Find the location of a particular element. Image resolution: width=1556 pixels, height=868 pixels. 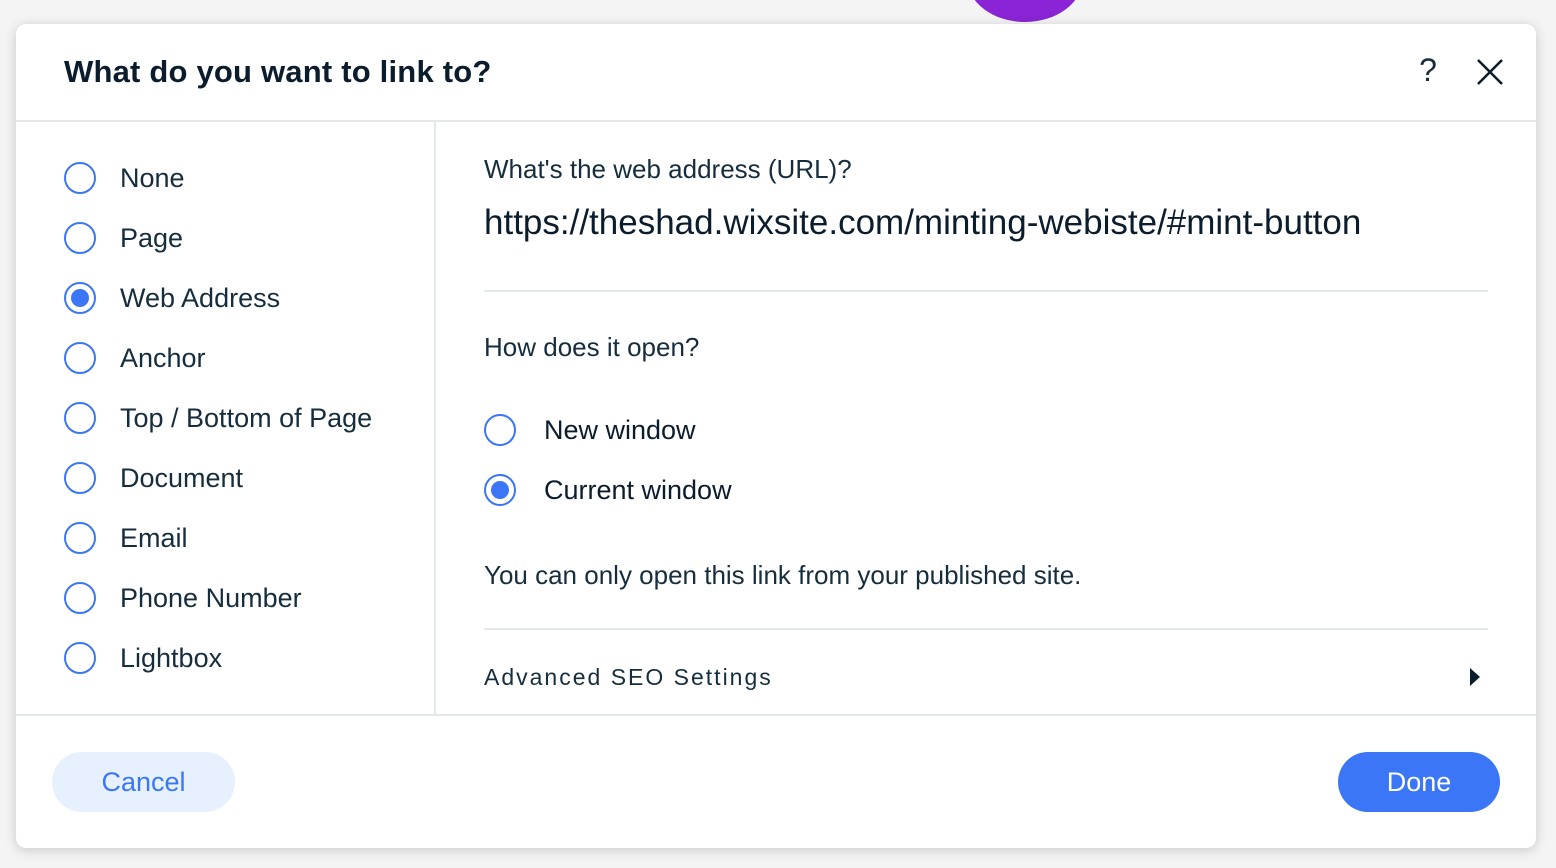

link-type-top-bottom: Top / Bottom of Page is located at coordinates (218, 418).